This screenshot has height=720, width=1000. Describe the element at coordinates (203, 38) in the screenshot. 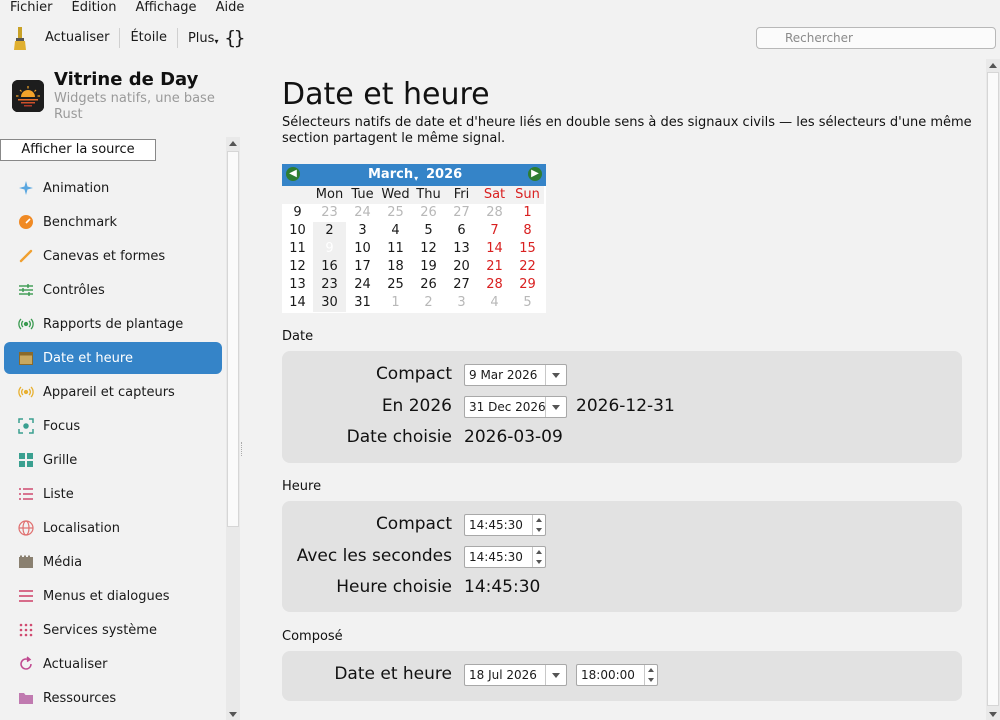

I see `more-button: Plus▾` at that location.